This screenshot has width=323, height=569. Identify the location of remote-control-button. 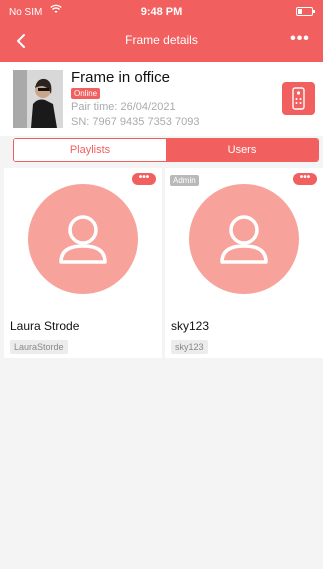
(298, 98).